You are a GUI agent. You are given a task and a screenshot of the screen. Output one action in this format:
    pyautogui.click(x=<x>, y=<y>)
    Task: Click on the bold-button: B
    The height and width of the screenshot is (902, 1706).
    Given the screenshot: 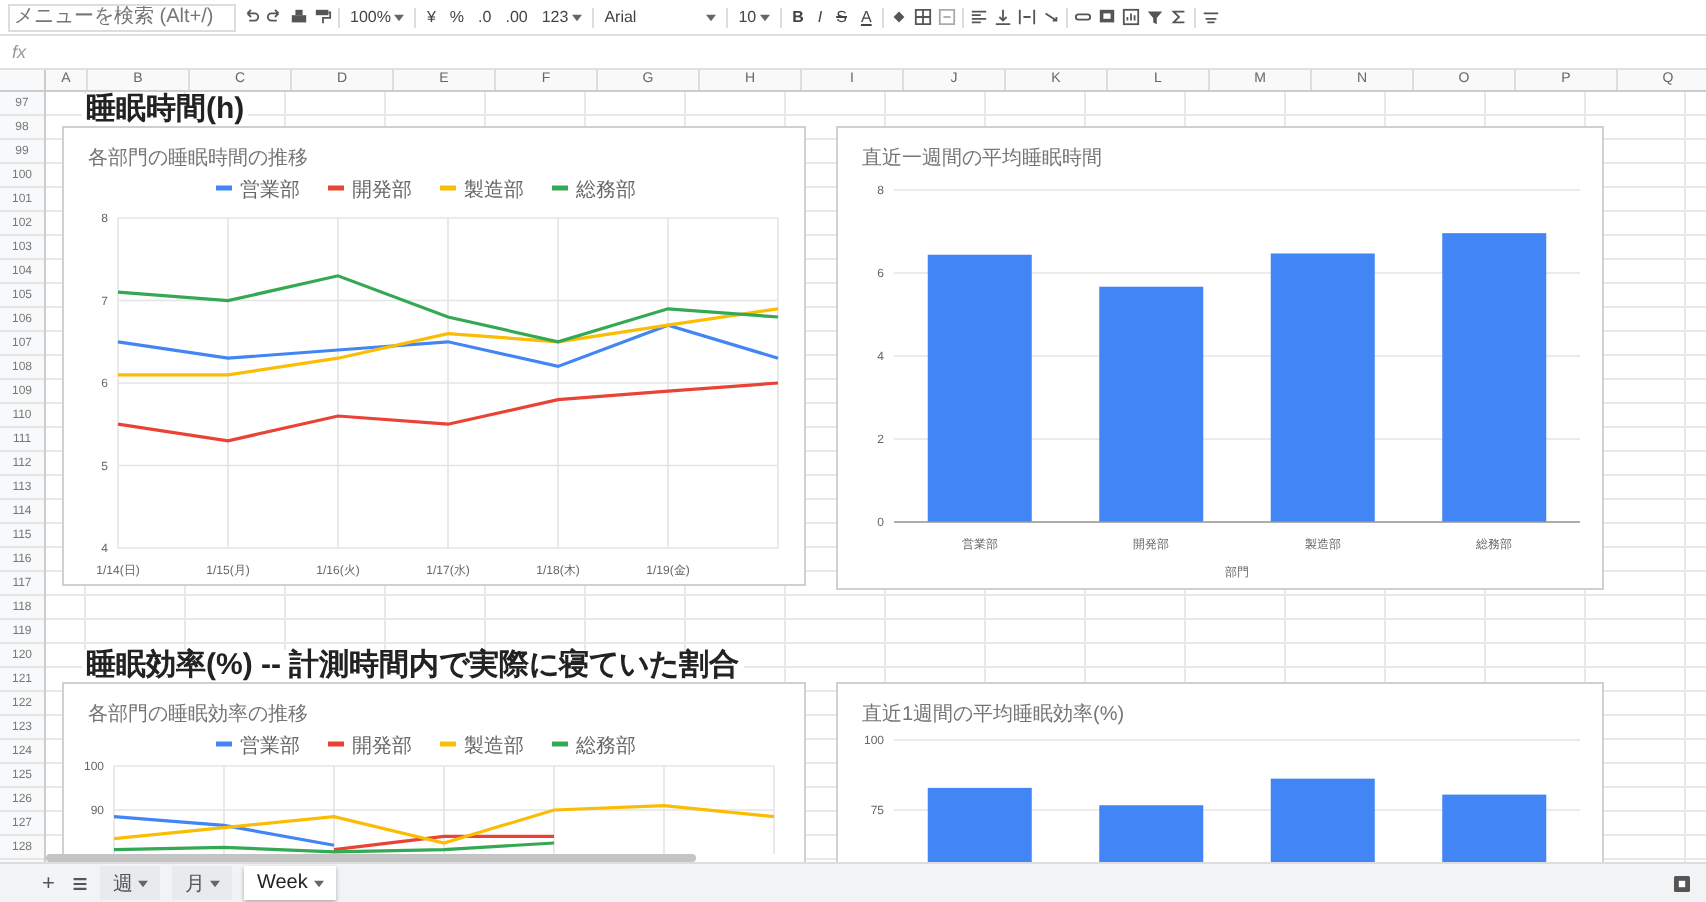 What is the action you would take?
    pyautogui.click(x=798, y=17)
    